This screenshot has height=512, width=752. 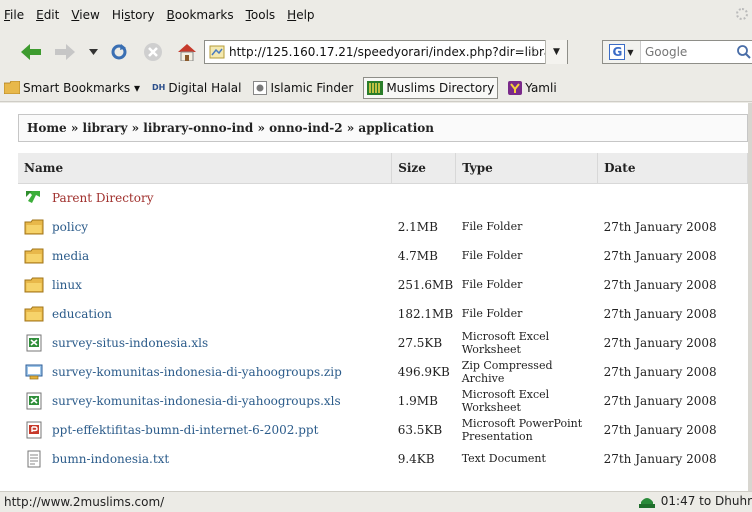 I want to click on table-header-row: Name Size Type Date, so click(x=383, y=168).